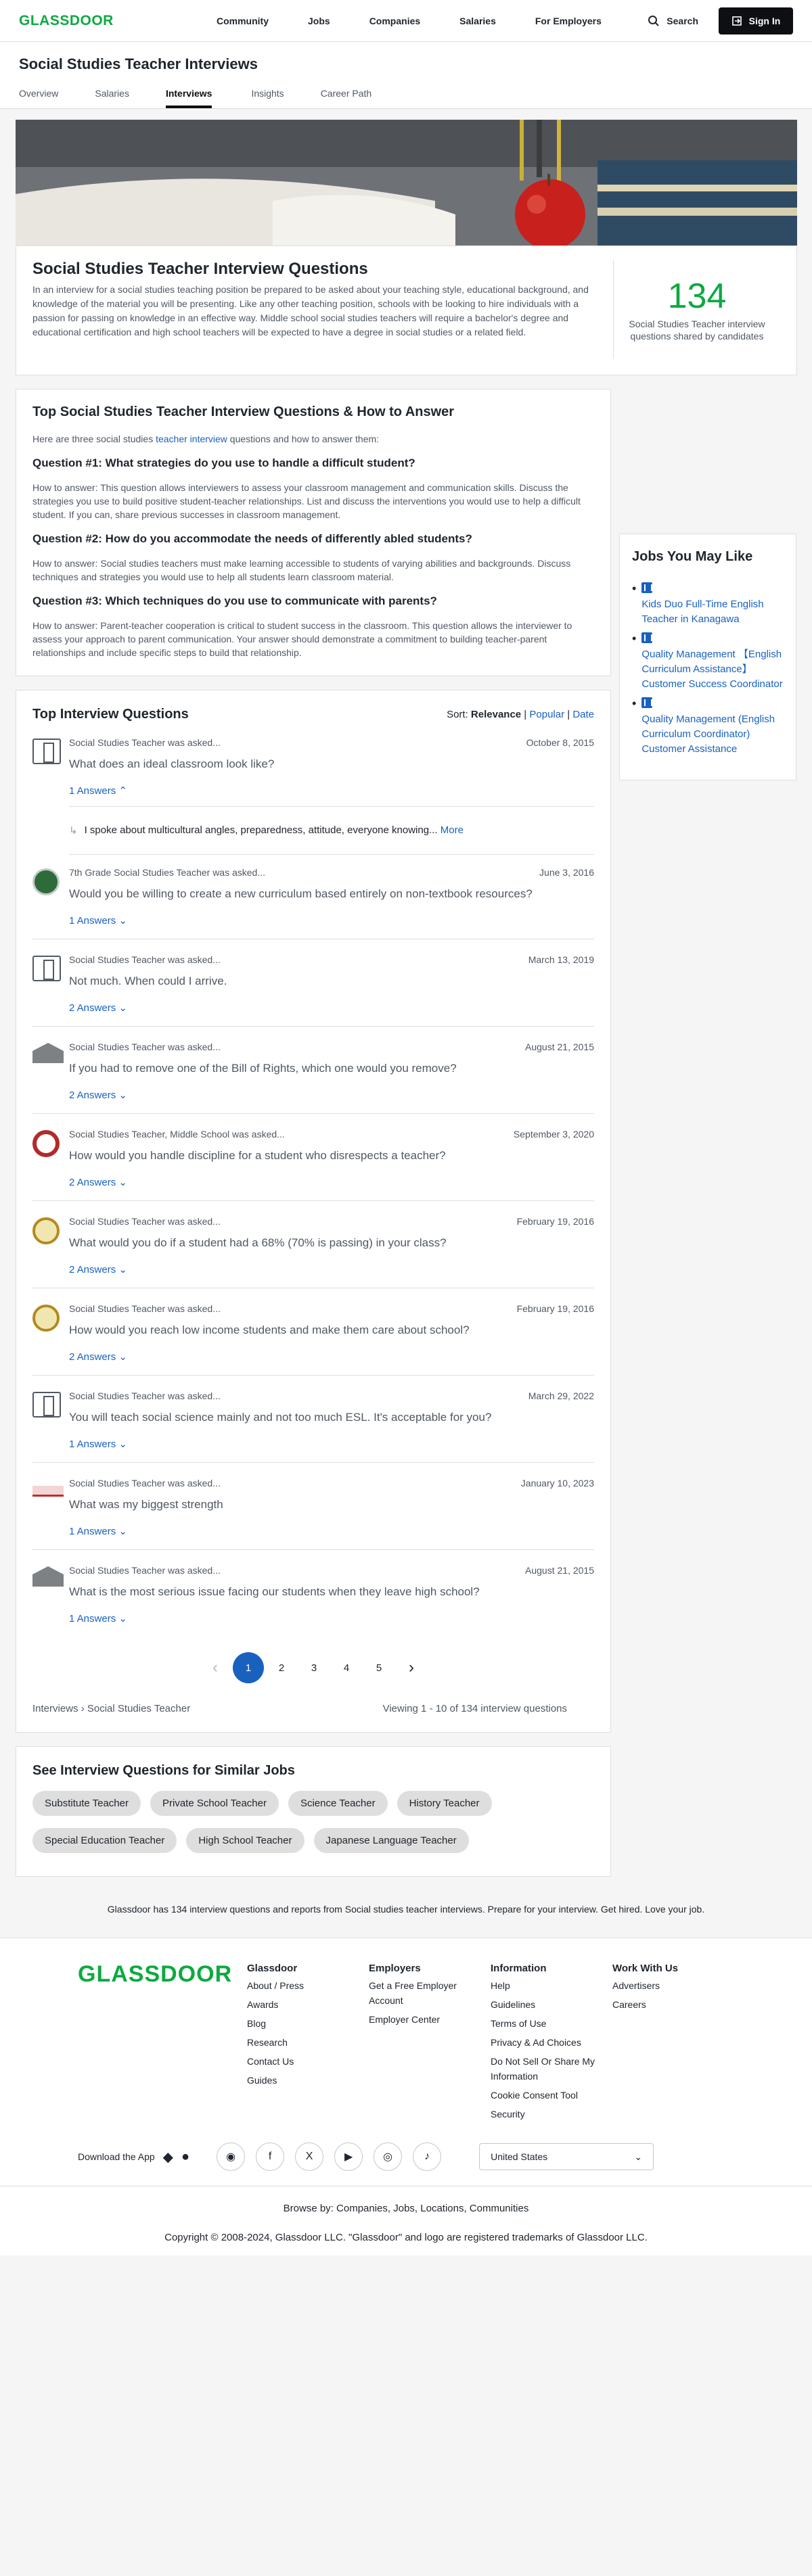 The height and width of the screenshot is (2576, 812). I want to click on instagram-icon: ◎, so click(388, 2156).